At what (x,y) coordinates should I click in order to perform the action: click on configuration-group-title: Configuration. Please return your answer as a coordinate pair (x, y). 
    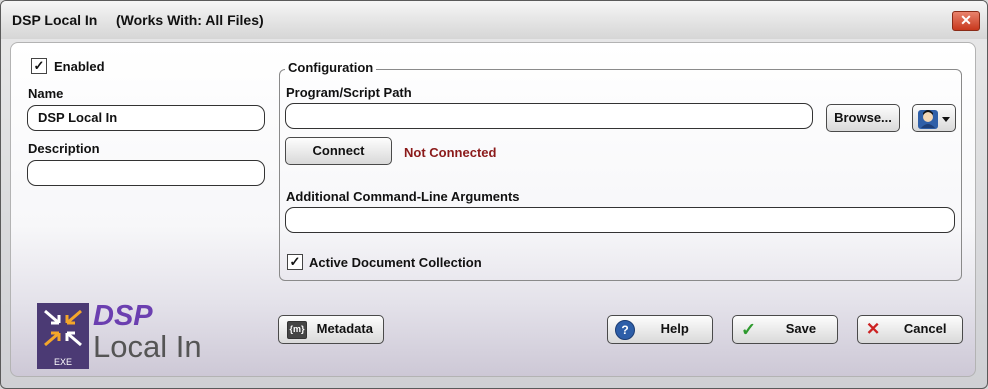
    Looking at the image, I should click on (331, 67).